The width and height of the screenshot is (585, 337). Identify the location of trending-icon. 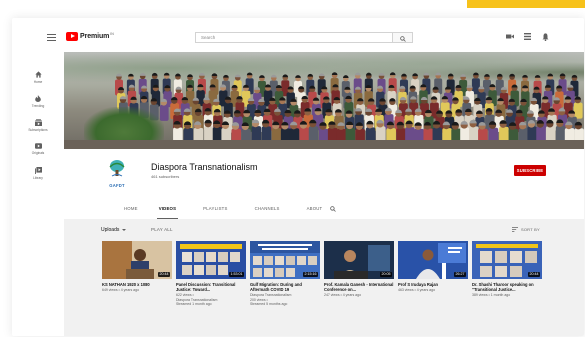
(38, 98).